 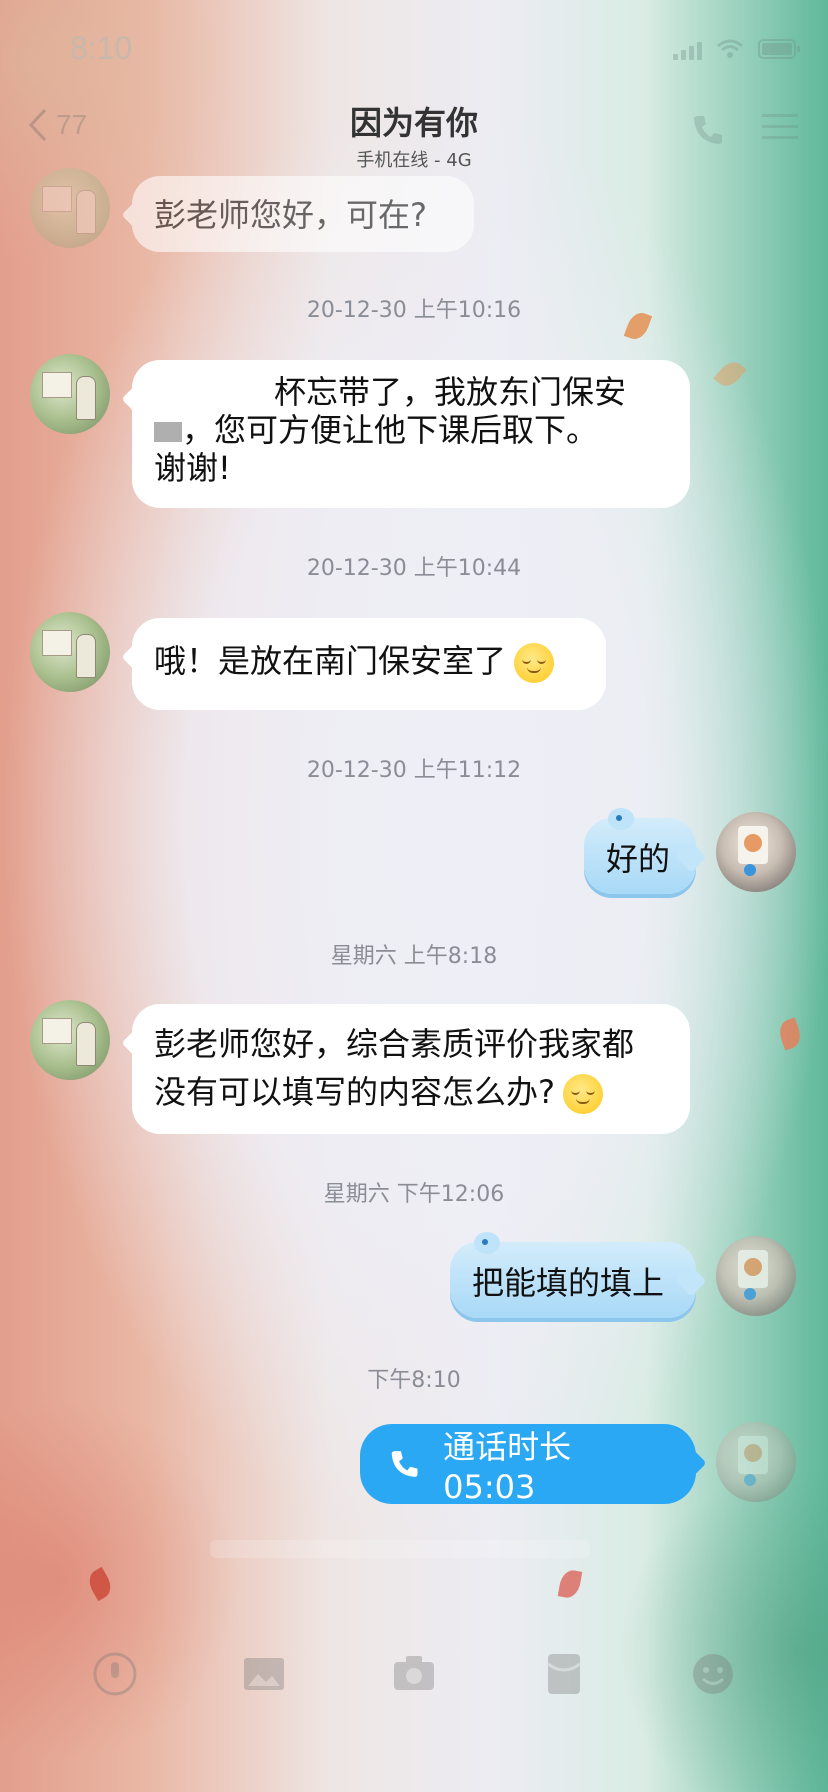 What do you see at coordinates (411, 1092) in the screenshot?
I see `message-line: 没有可以填写的内容怎么办?` at bounding box center [411, 1092].